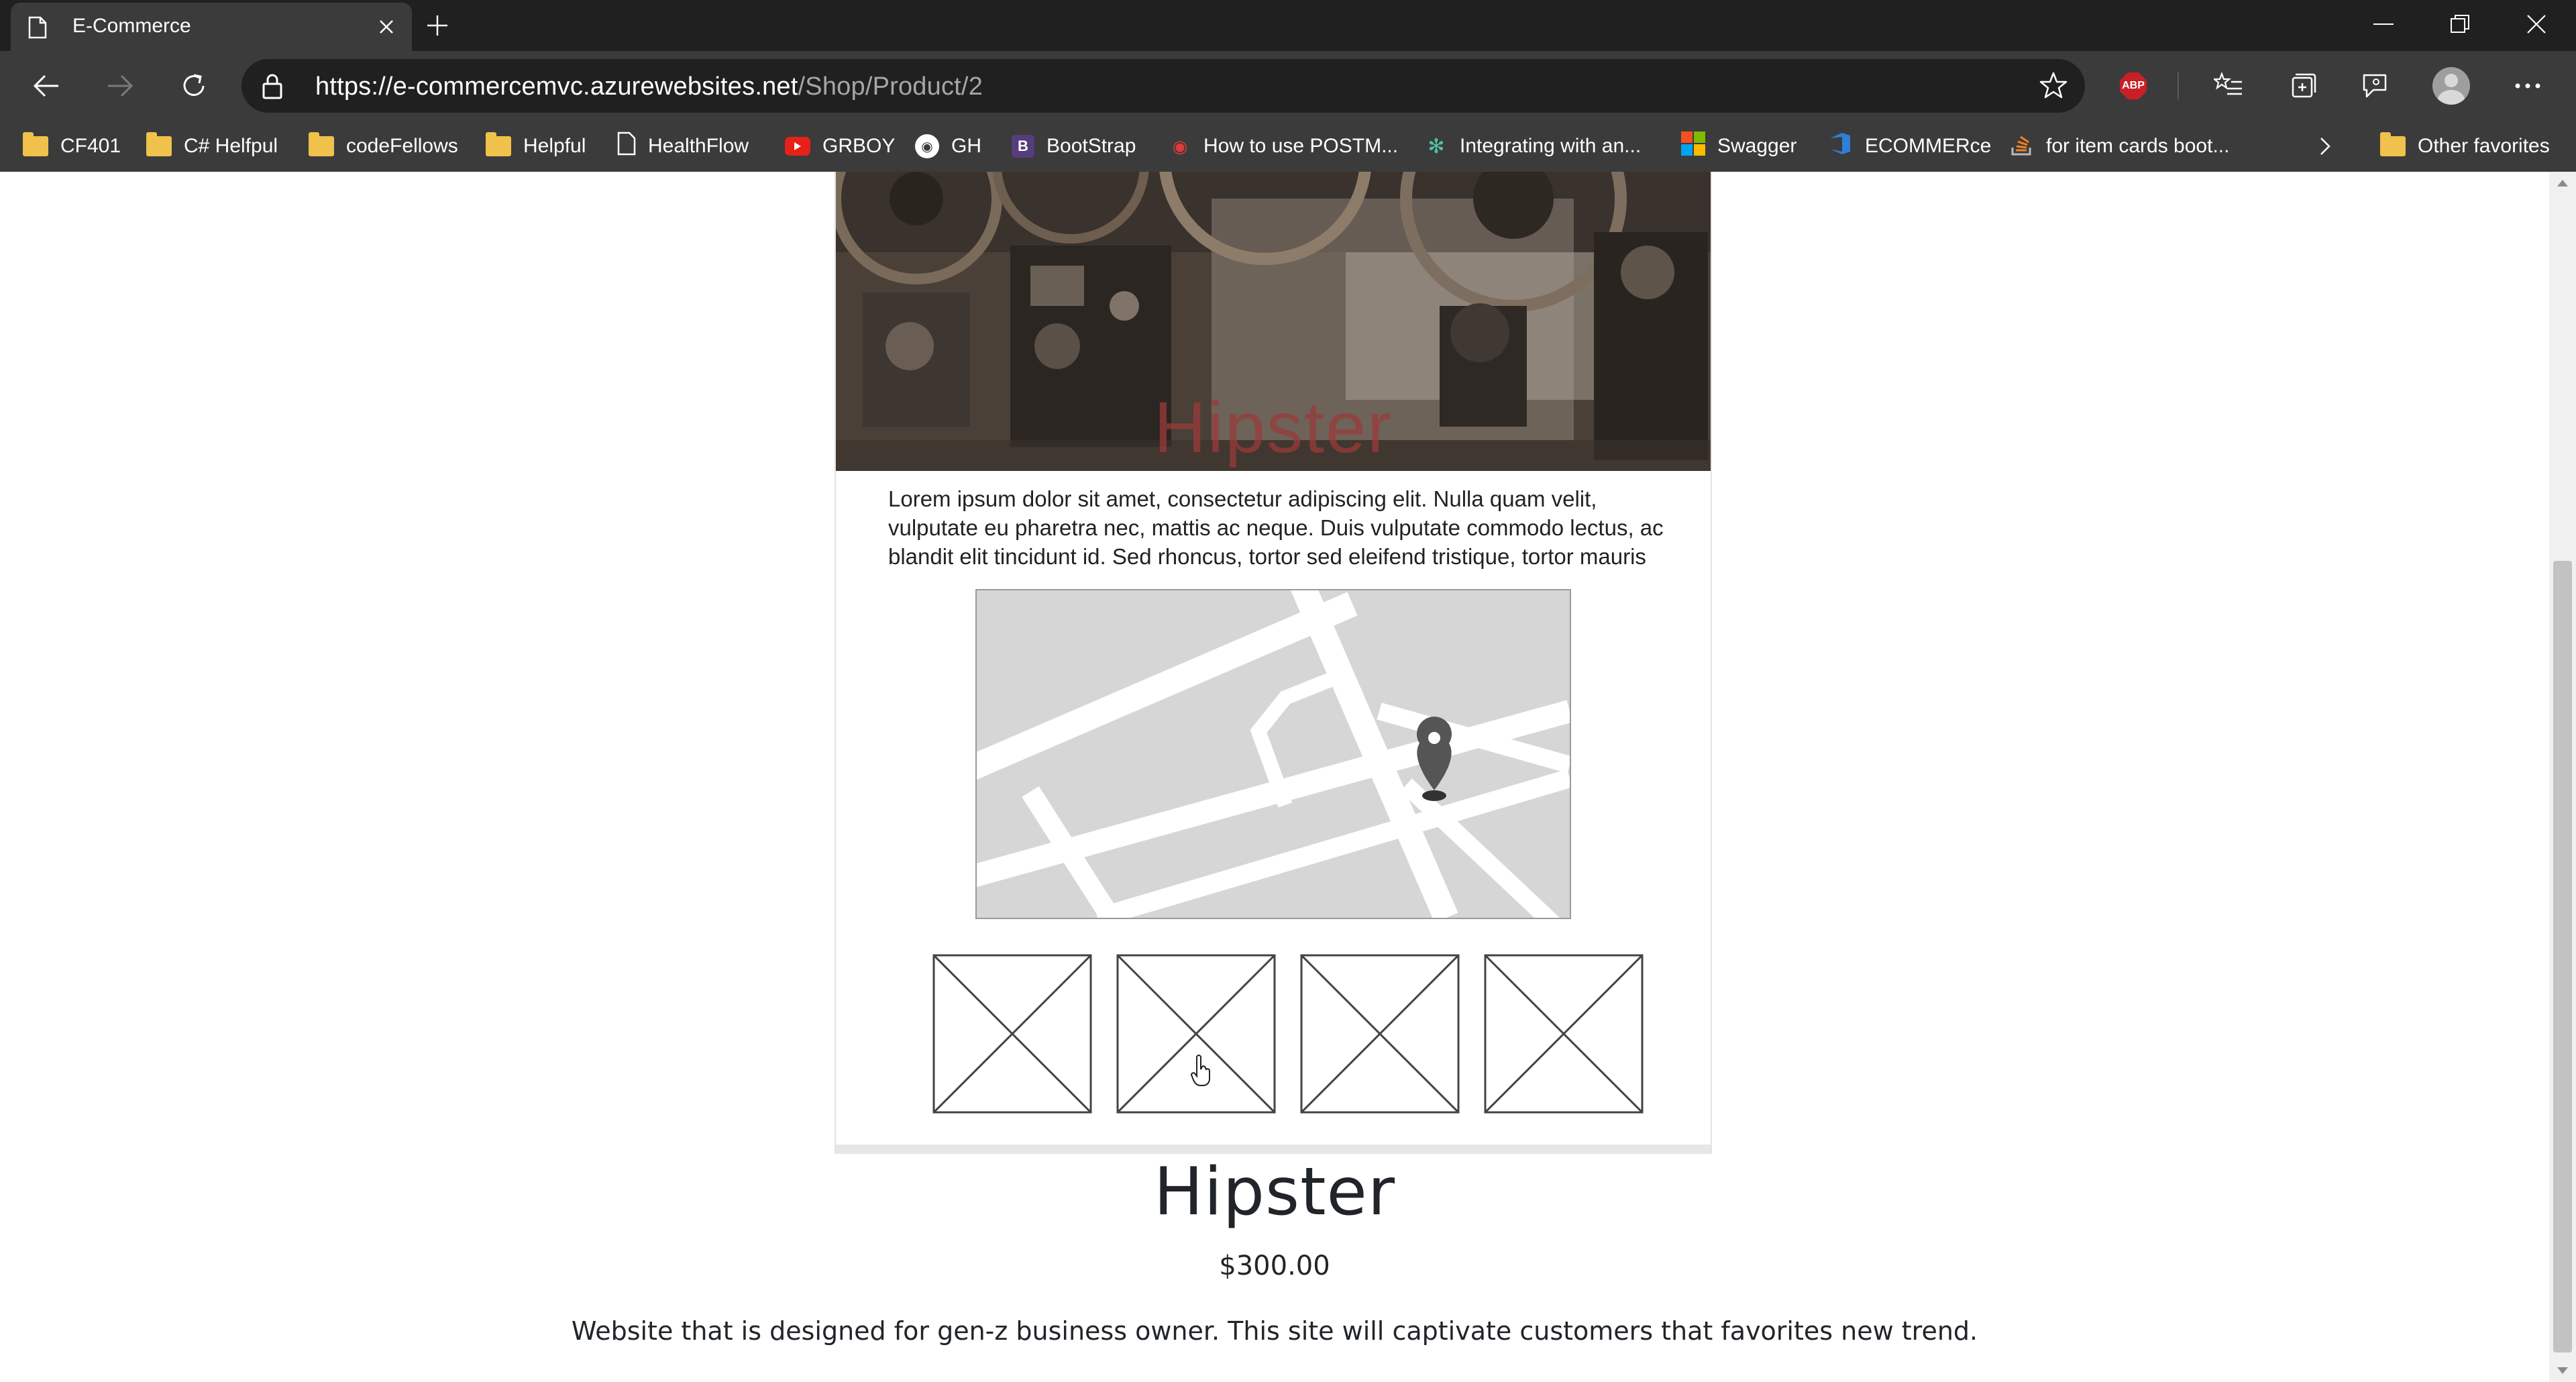 The image size is (2576, 1382). I want to click on vertical-scrollbar, so click(2562, 777).